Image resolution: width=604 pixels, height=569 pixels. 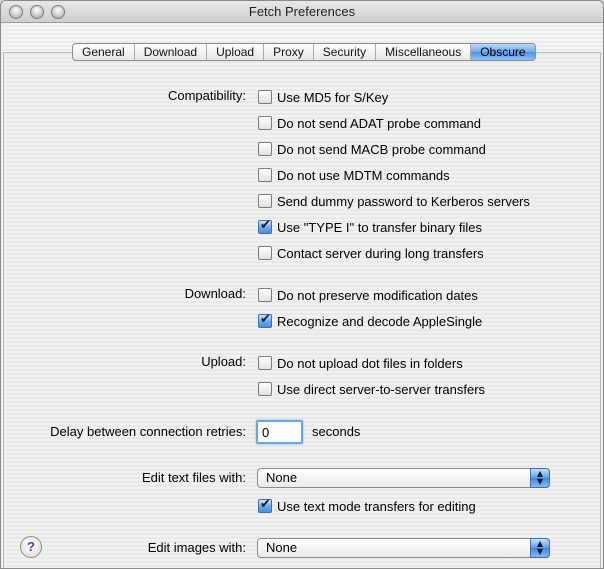 I want to click on checkbox-applesingle: Recognize and decode AppleSingle, so click(x=370, y=321).